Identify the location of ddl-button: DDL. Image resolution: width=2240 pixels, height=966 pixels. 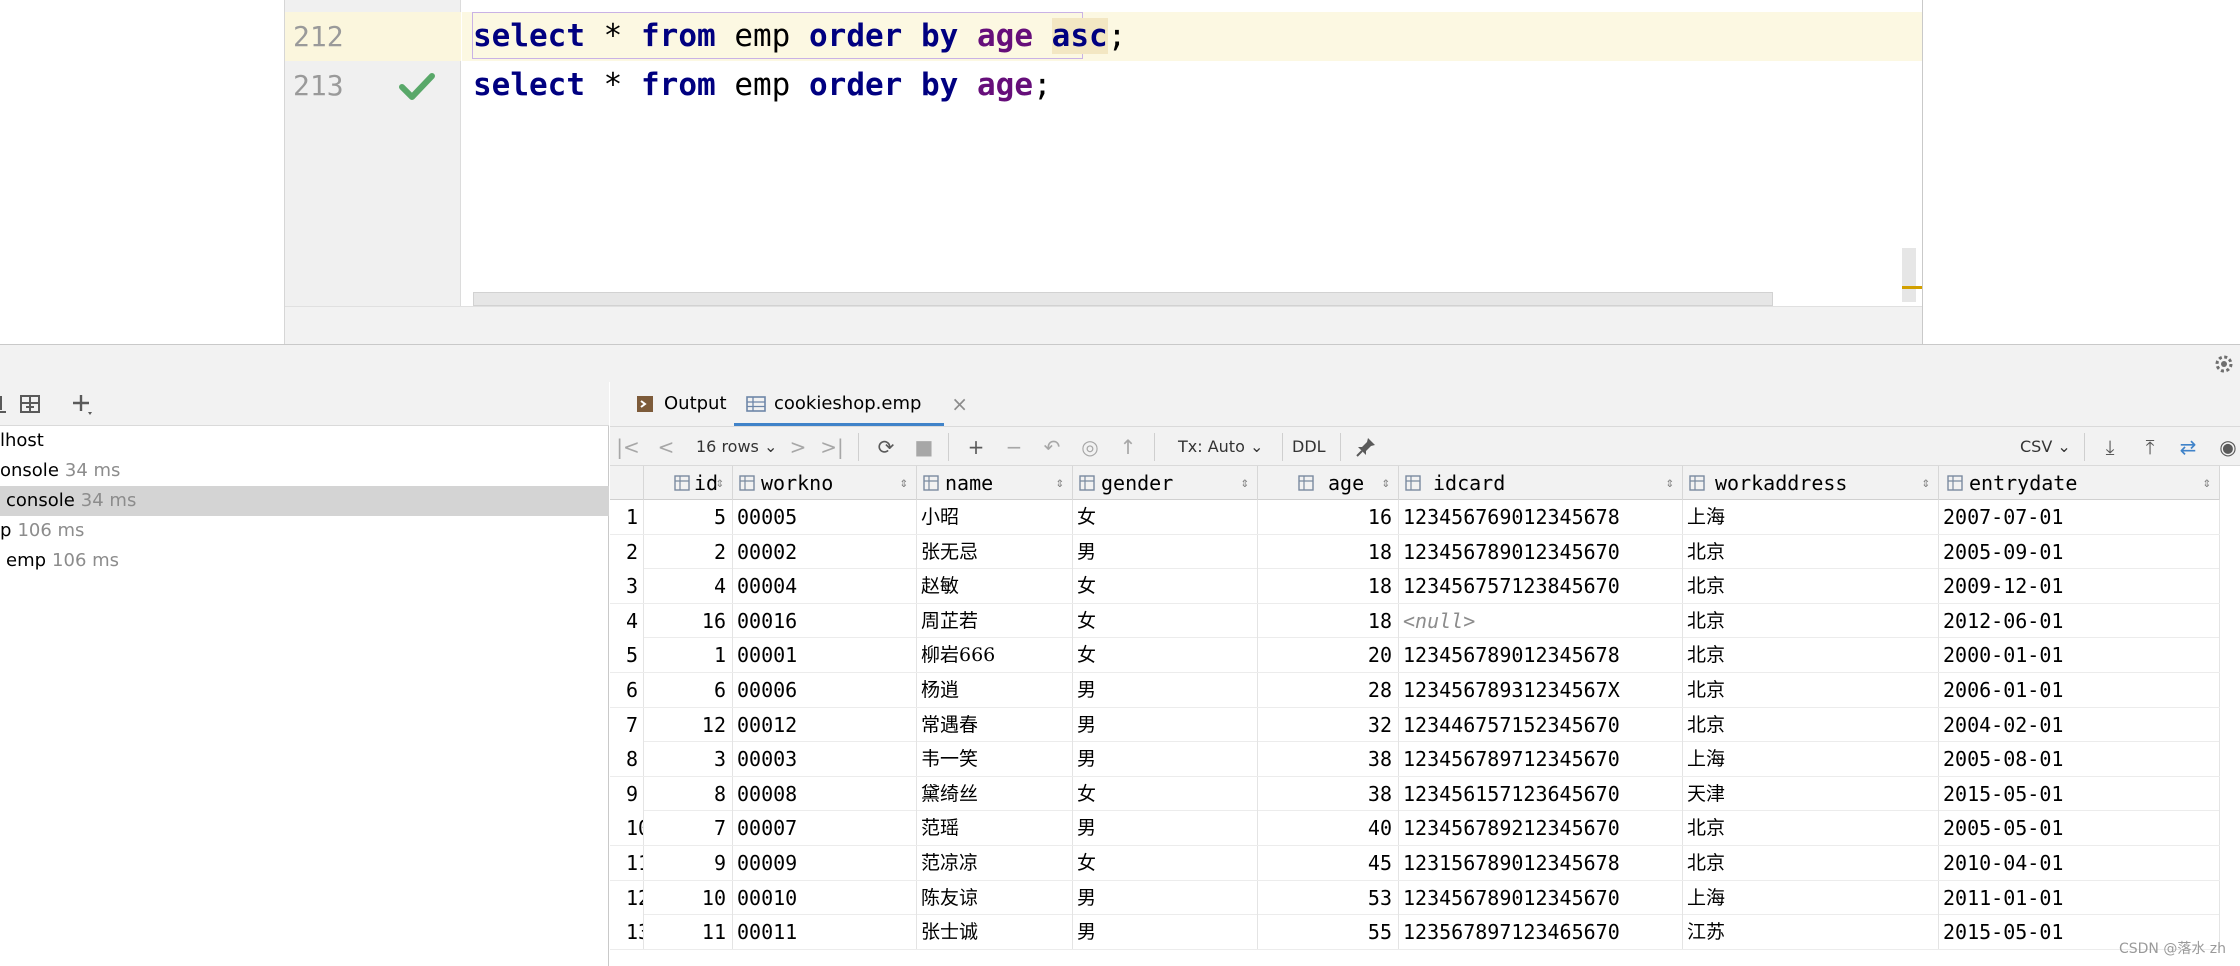
(1309, 447).